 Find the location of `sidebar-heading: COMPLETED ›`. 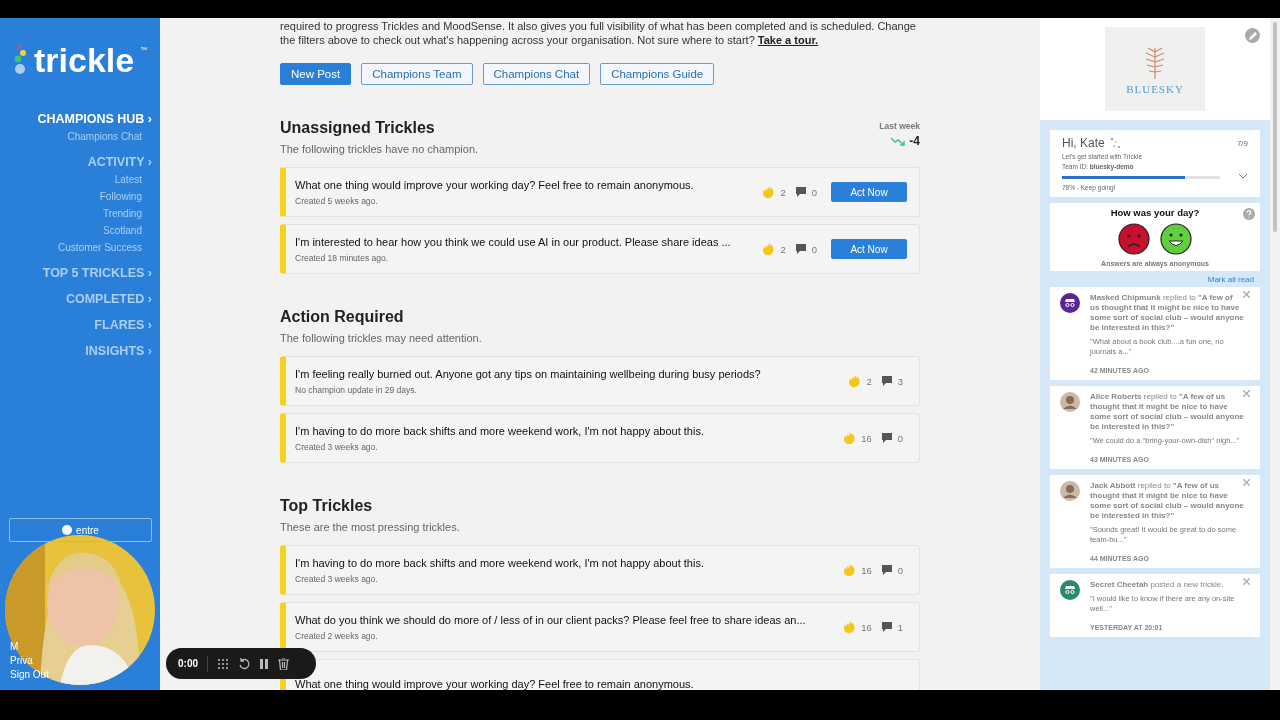

sidebar-heading: COMPLETED › is located at coordinates (108, 299).